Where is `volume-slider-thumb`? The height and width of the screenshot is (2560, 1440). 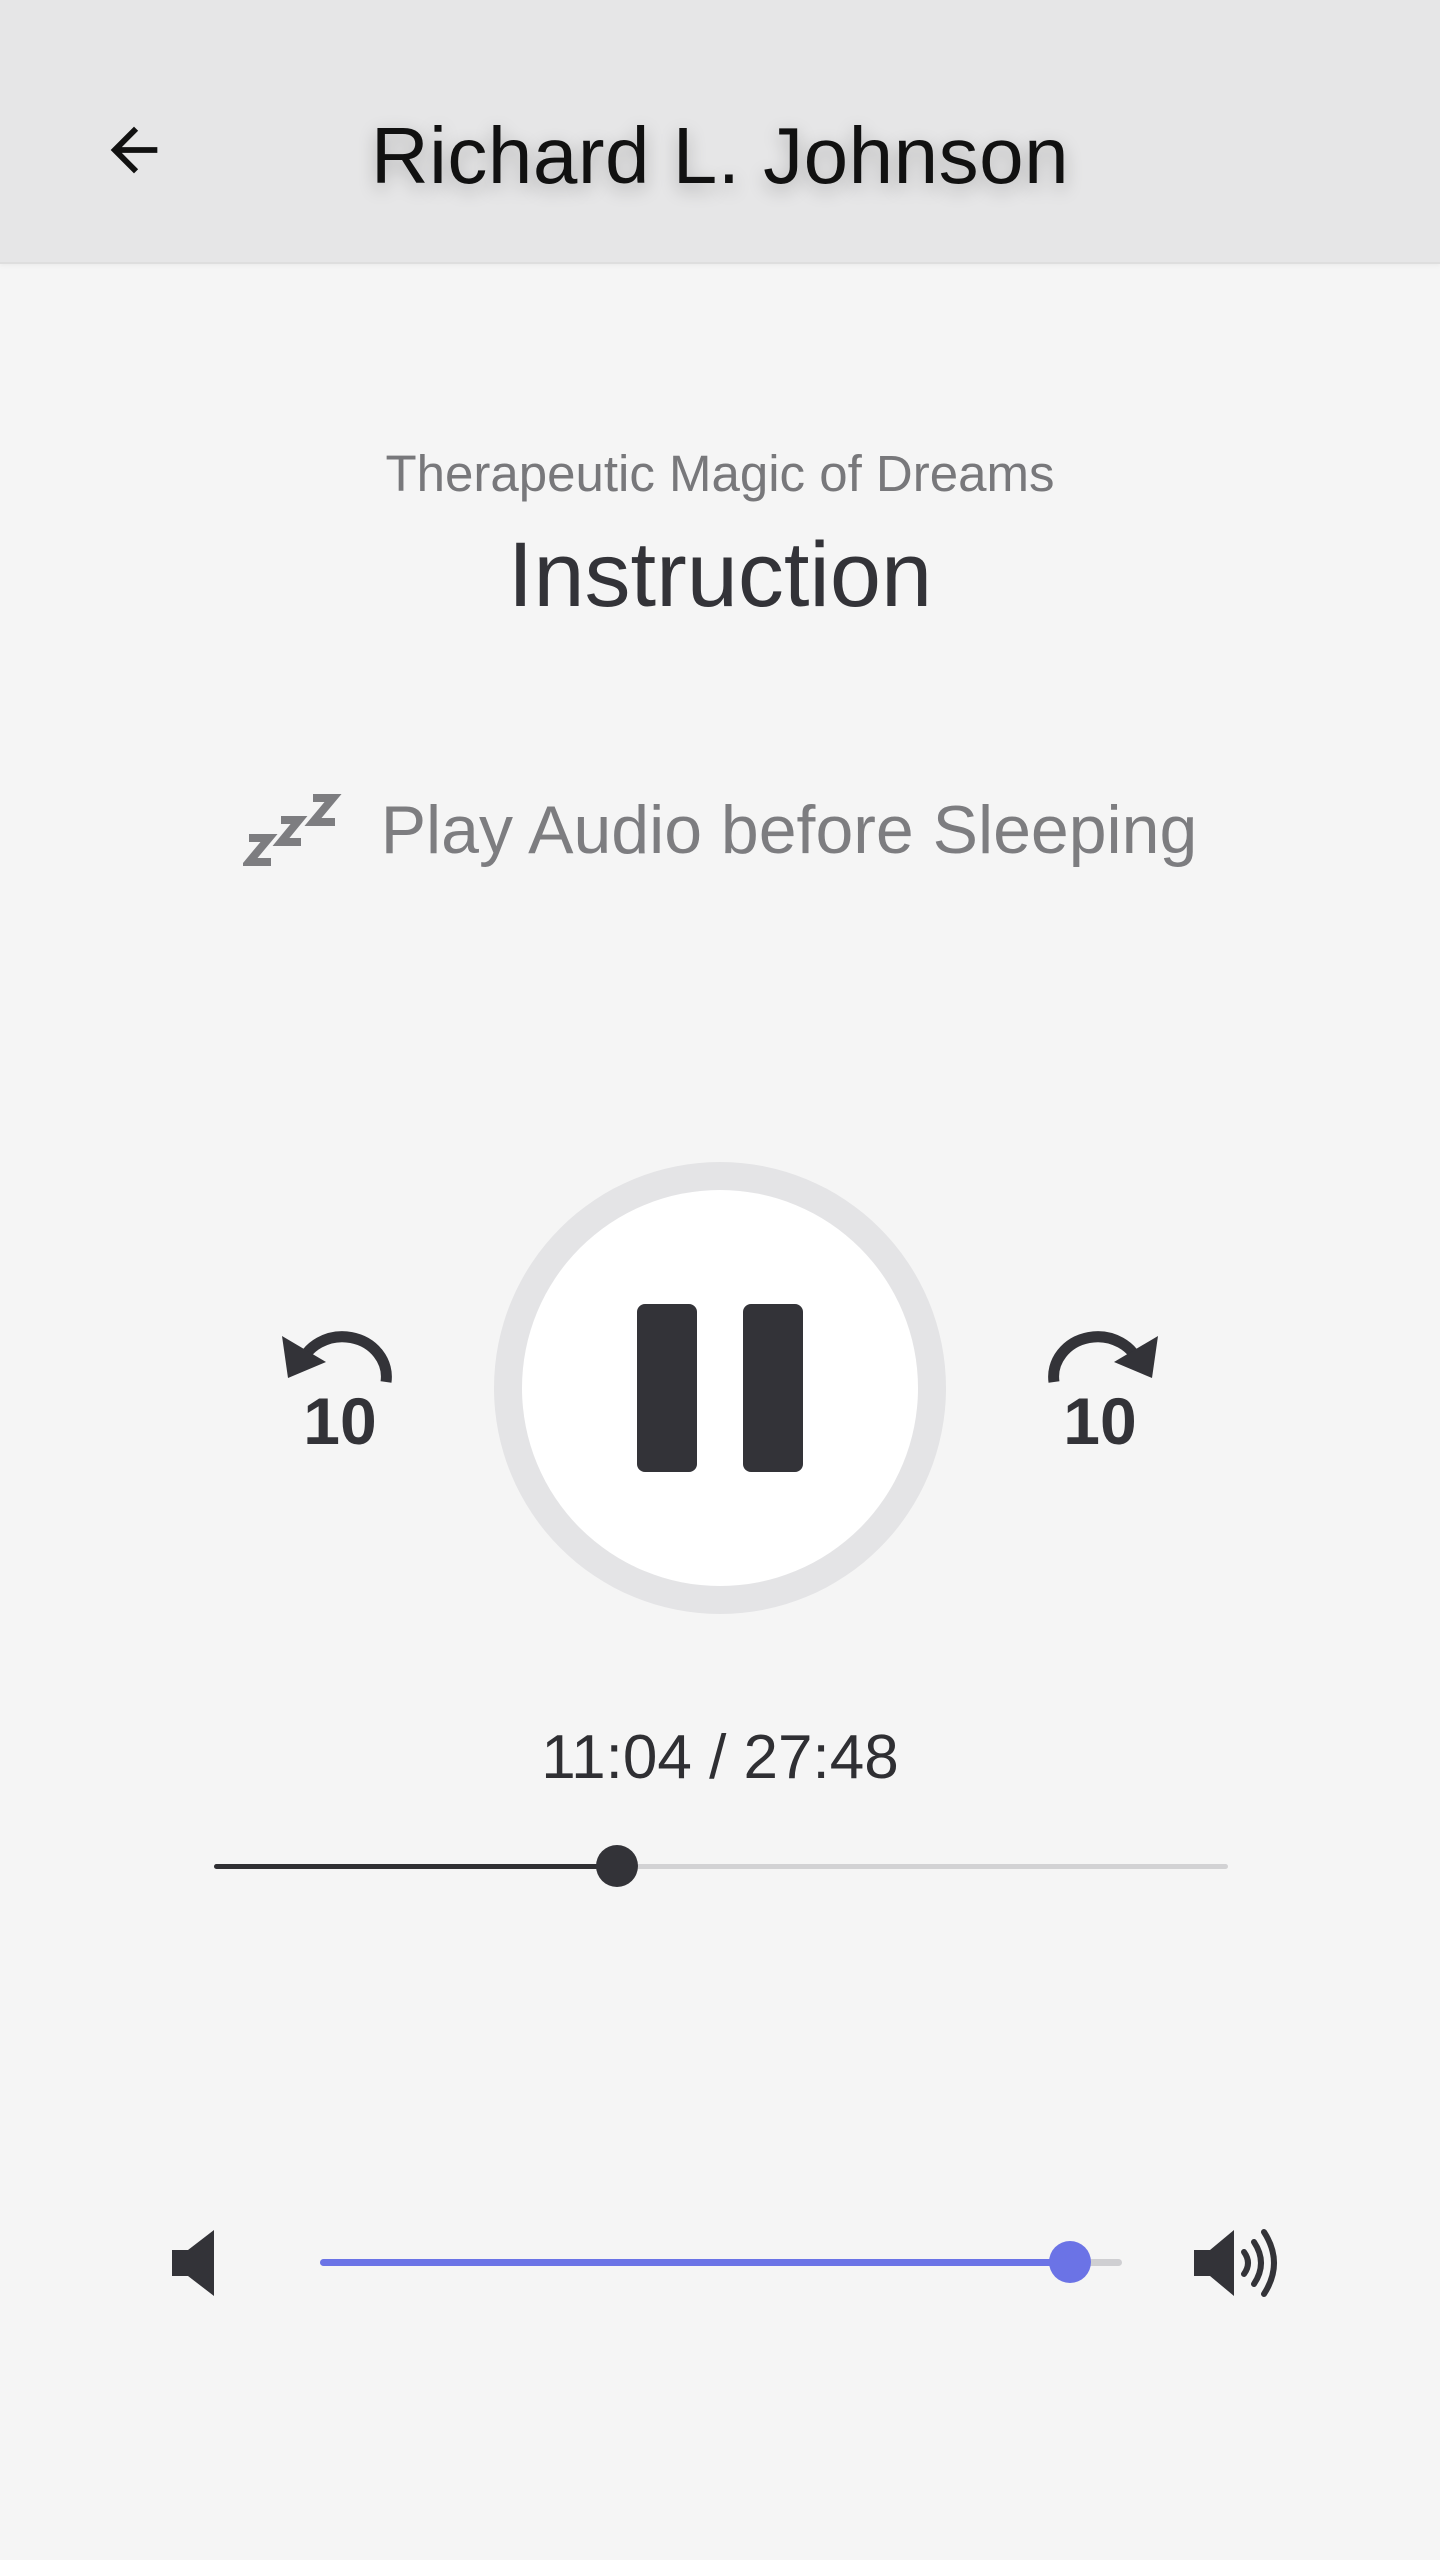 volume-slider-thumb is located at coordinates (1069, 2262).